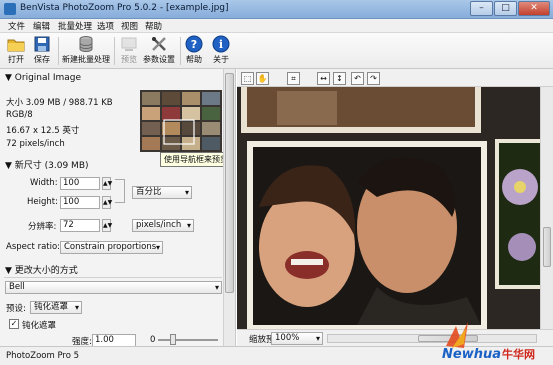 The height and width of the screenshot is (365, 553). Describe the element at coordinates (546, 208) in the screenshot. I see `canvas-scrollbar` at that location.